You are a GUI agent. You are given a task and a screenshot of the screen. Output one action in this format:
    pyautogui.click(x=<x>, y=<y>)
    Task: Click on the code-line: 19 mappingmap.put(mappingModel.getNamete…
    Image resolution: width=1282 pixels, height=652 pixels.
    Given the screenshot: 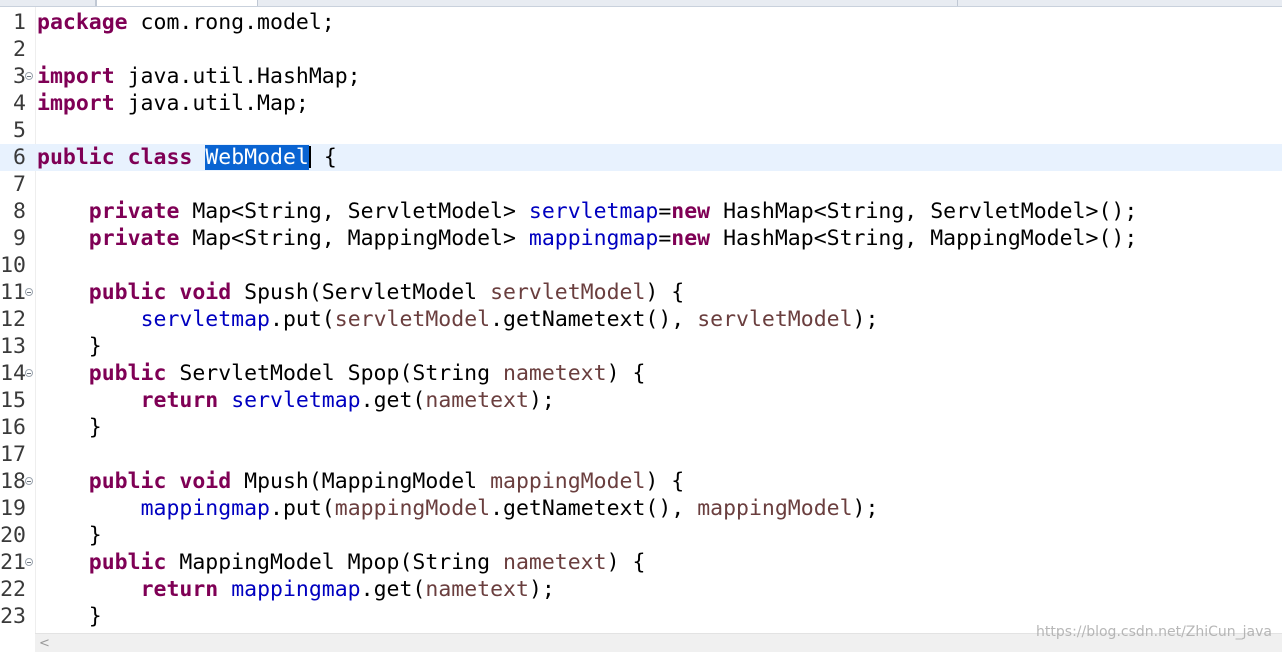 What is the action you would take?
    pyautogui.click(x=641, y=508)
    